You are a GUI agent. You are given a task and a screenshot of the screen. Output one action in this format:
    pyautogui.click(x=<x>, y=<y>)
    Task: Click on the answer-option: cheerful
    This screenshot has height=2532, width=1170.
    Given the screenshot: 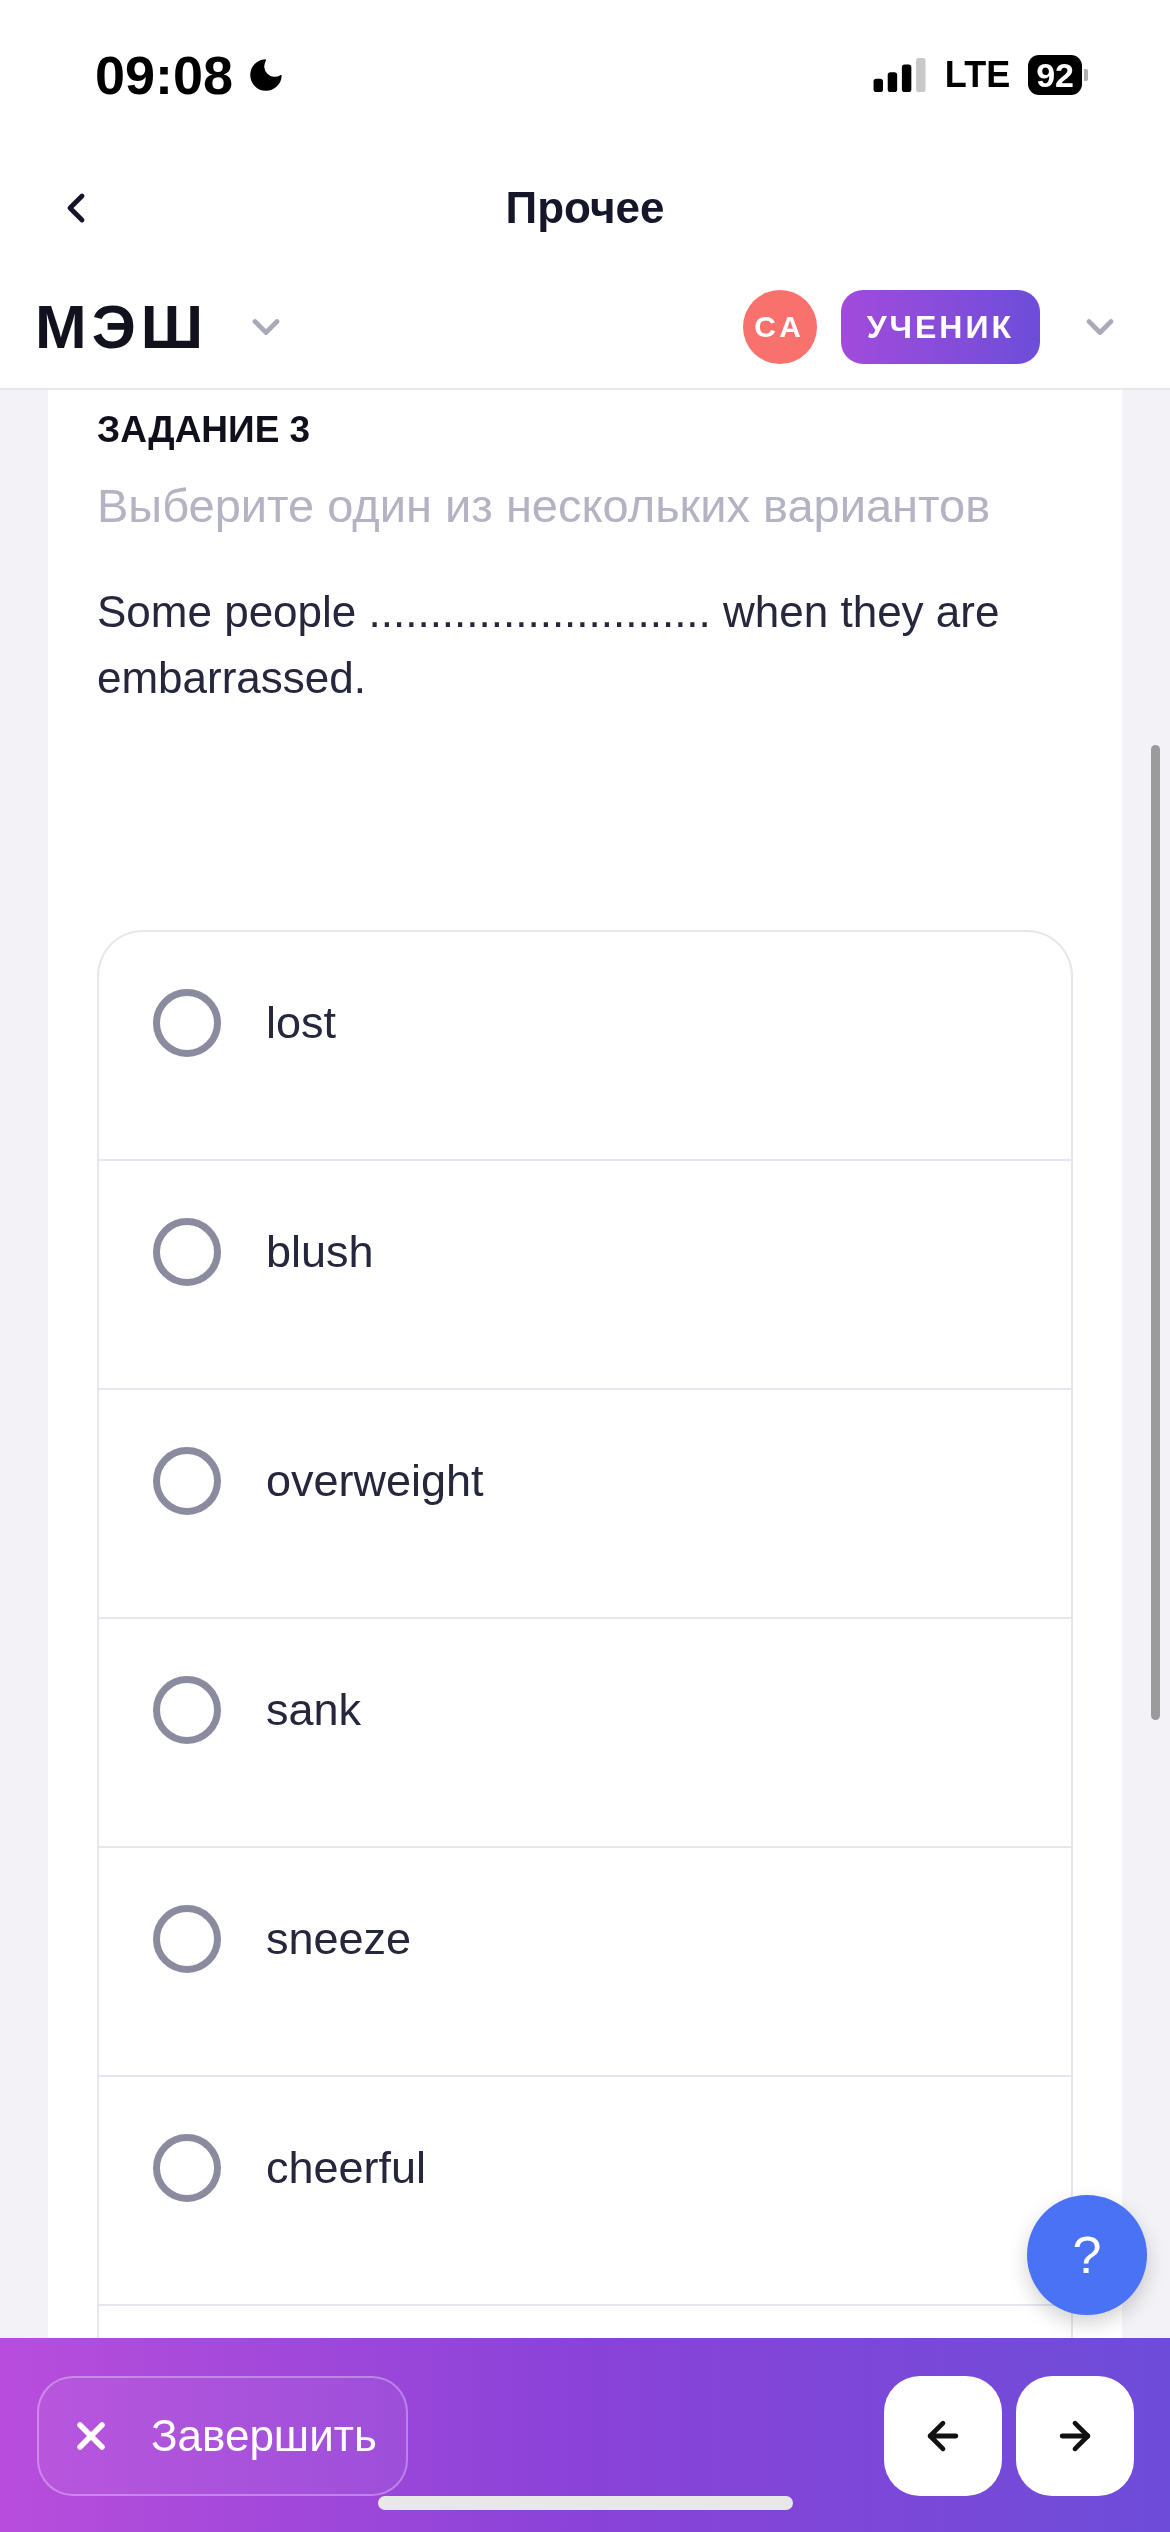 What is the action you would take?
    pyautogui.click(x=290, y=2168)
    